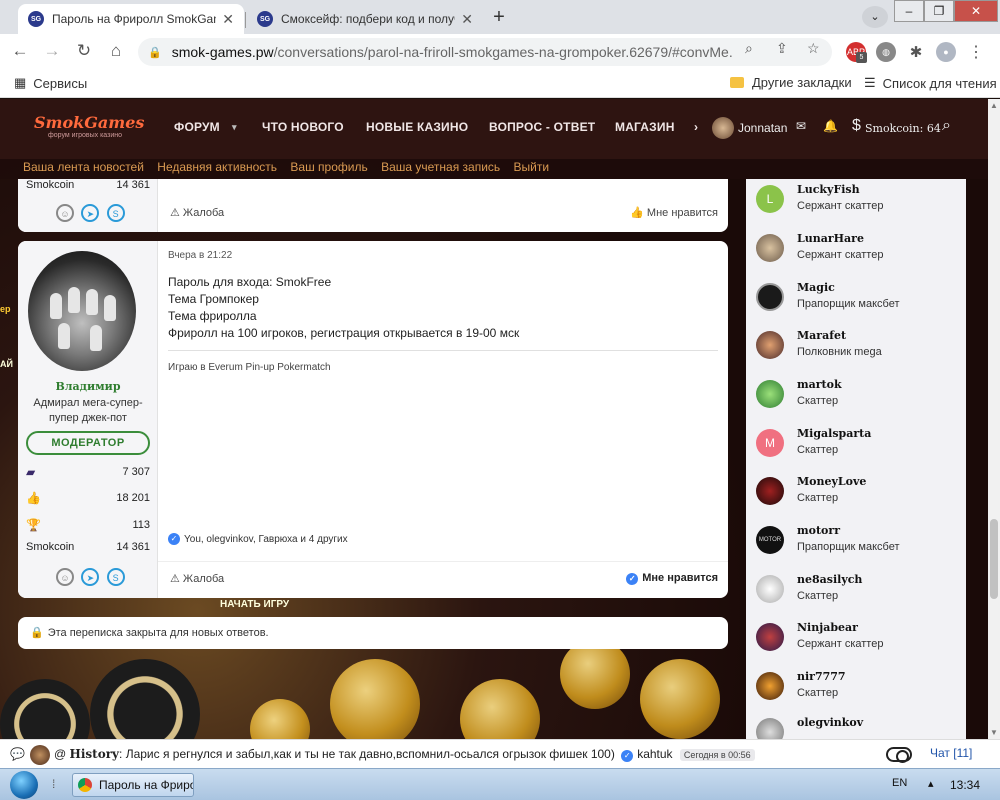 The height and width of the screenshot is (800, 1000). I want to click on scroll-up-icon: ▲, so click(994, 105).